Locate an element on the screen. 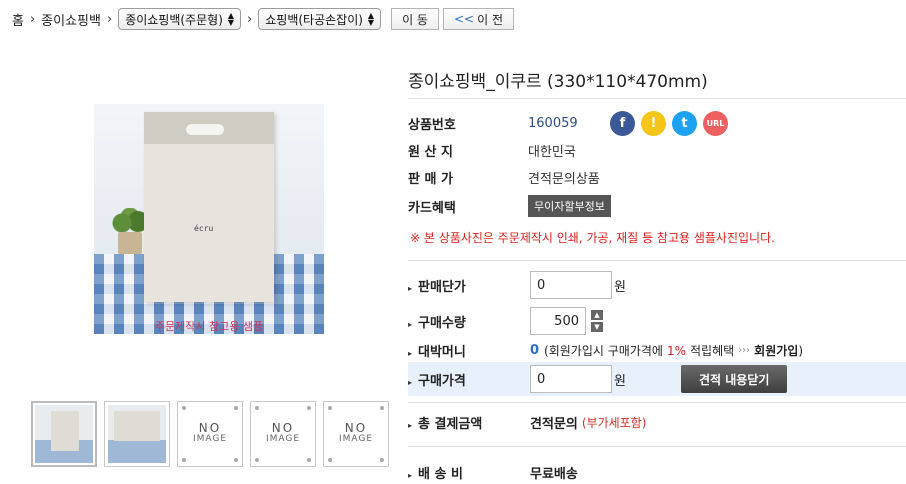 The height and width of the screenshot is (484, 906). breadcrumb-home: 홈 is located at coordinates (18, 19).